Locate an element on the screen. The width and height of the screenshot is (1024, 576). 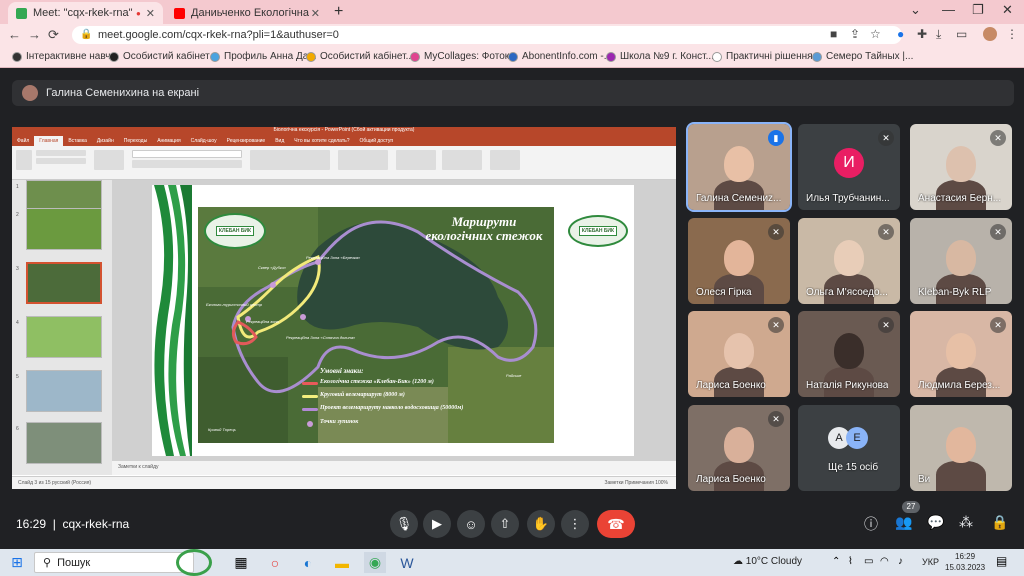
emoji-button: ☺ is located at coordinates (471, 524).